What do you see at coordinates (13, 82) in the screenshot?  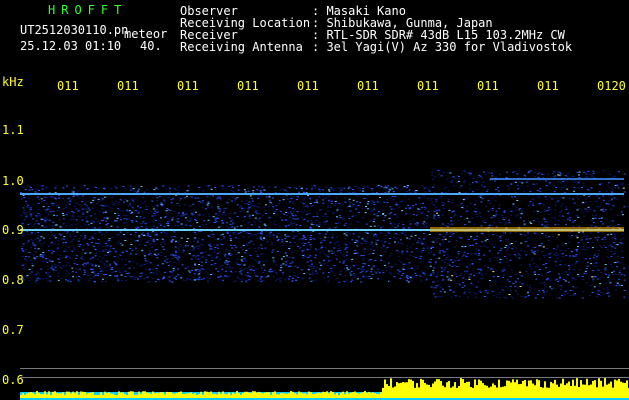 I see `axis-unit: kHz` at bounding box center [13, 82].